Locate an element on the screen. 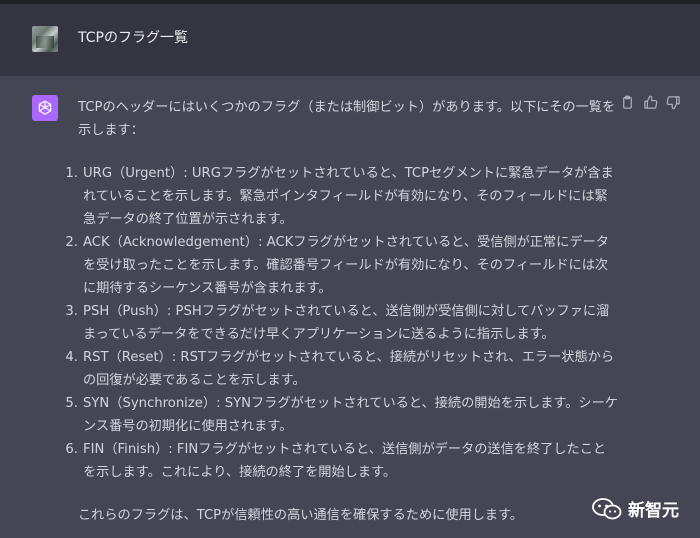 The image size is (700, 538). watermark: 新智元 is located at coordinates (635, 508).